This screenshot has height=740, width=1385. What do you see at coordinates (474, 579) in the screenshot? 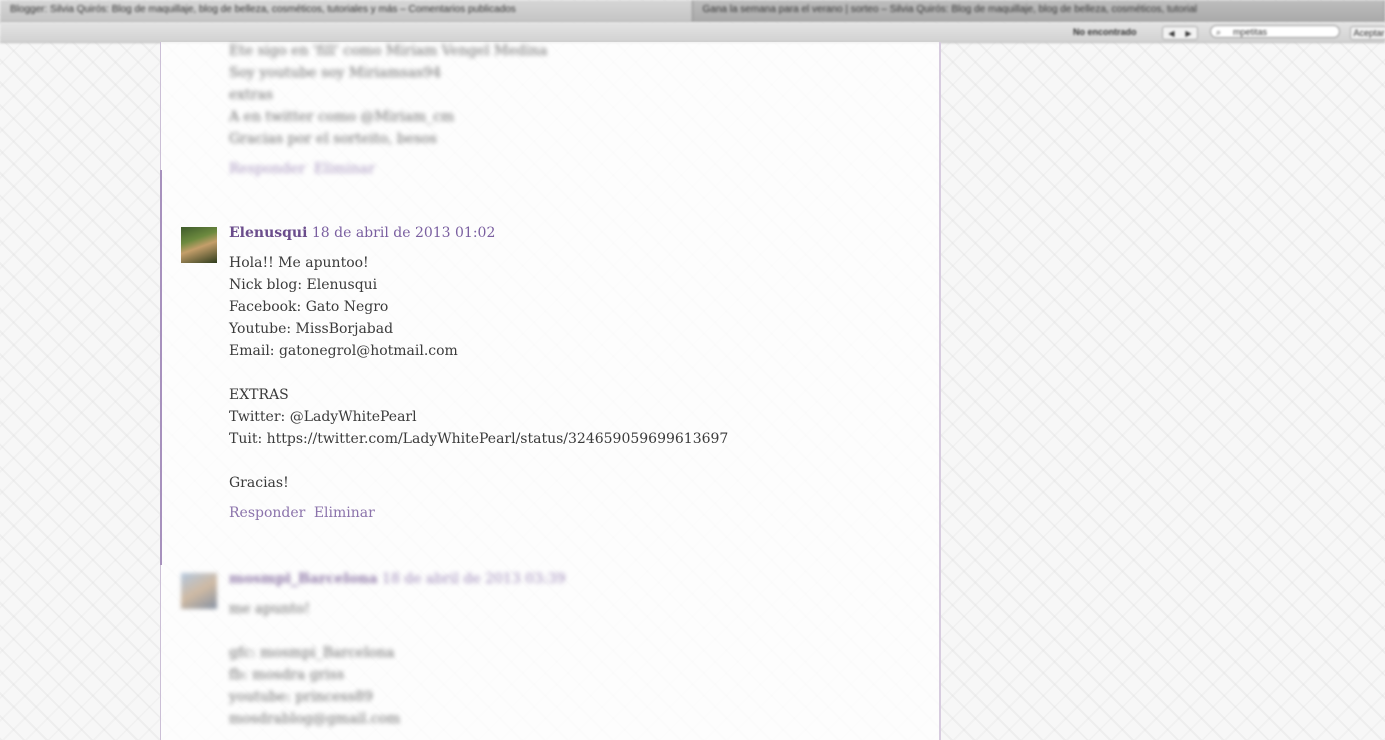
I see `comment-date: 18 de abril de 2013 03:39` at bounding box center [474, 579].